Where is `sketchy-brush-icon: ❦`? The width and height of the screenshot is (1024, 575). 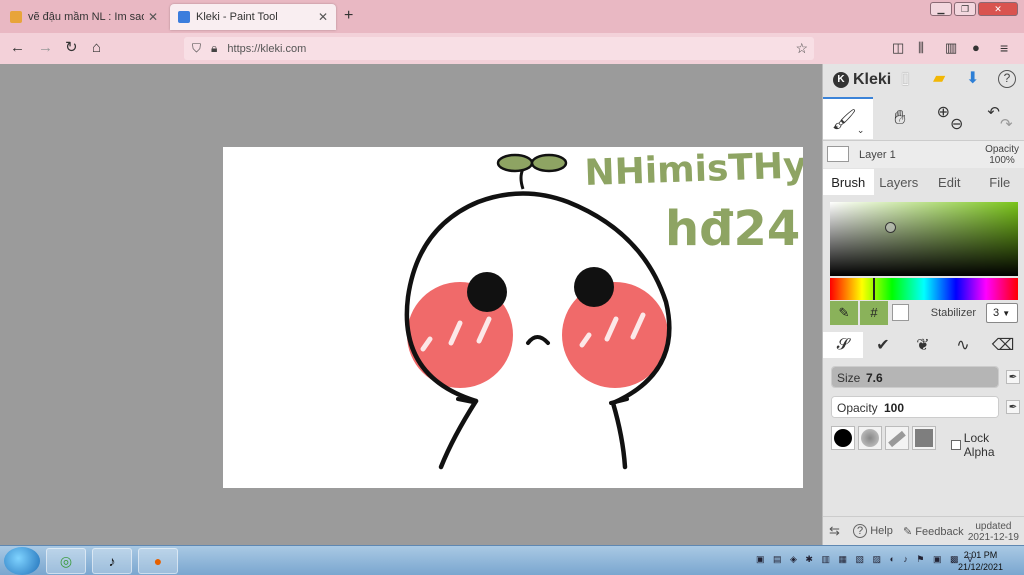
sketchy-brush-icon: ❦ is located at coordinates (923, 345).